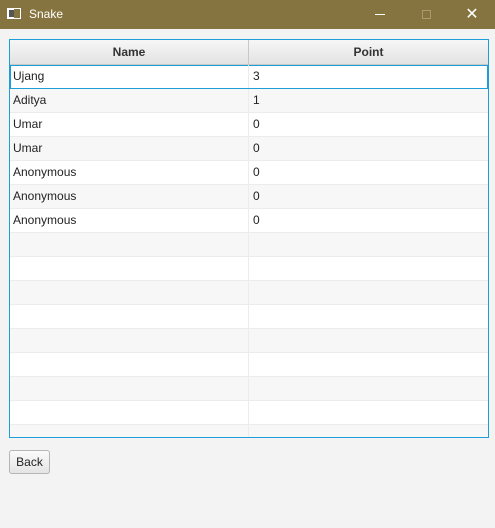 The width and height of the screenshot is (495, 528). I want to click on cell-point: 3, so click(256, 76).